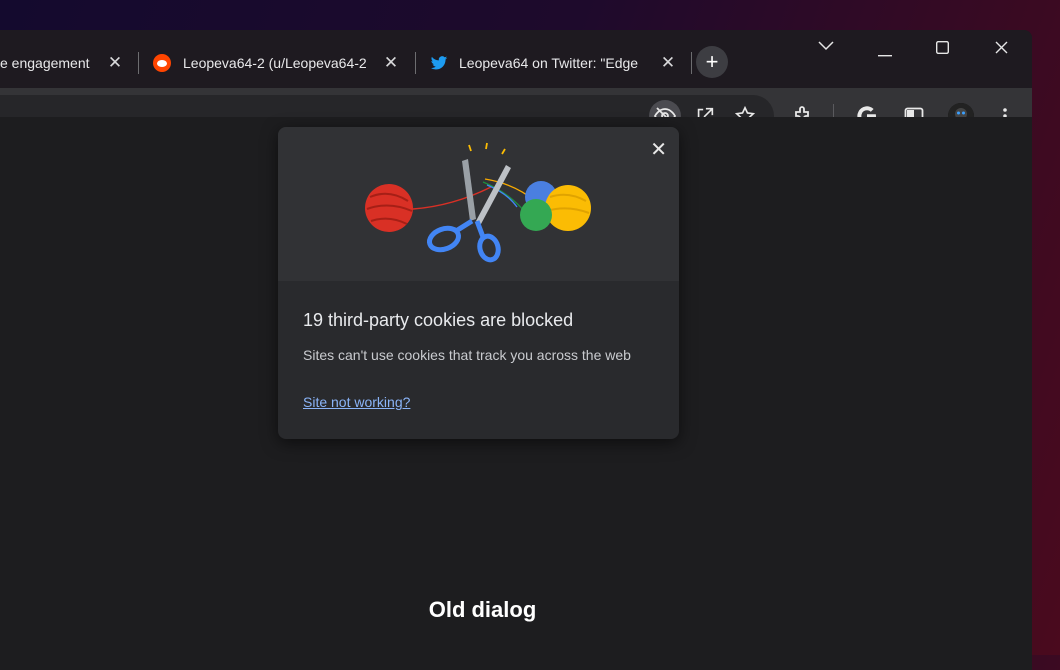 The width and height of the screenshot is (1060, 670). I want to click on site-not-working-link: Site not working?, so click(356, 402).